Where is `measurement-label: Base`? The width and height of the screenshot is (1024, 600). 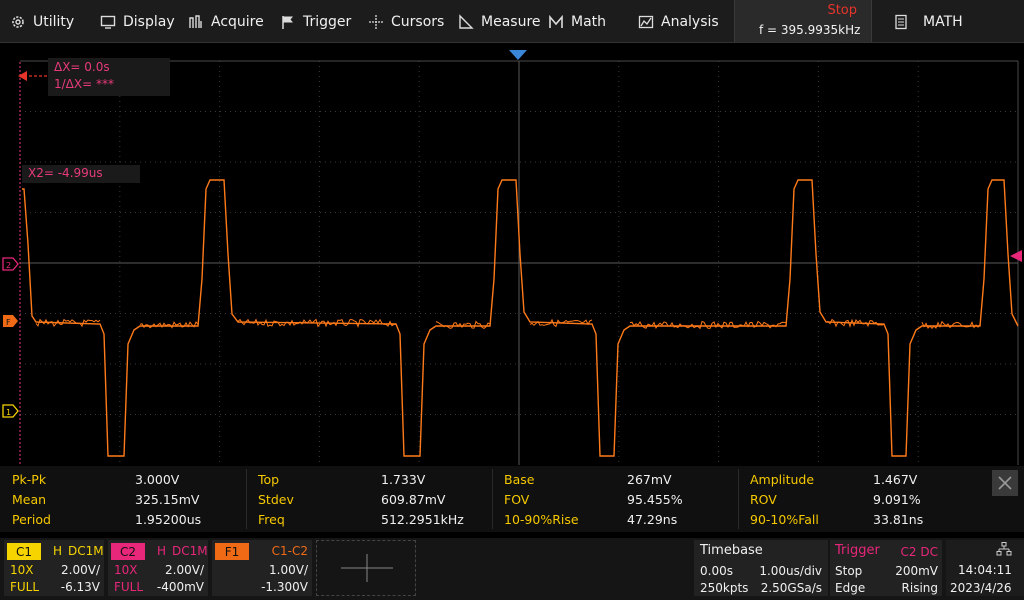 measurement-label: Base is located at coordinates (519, 479).